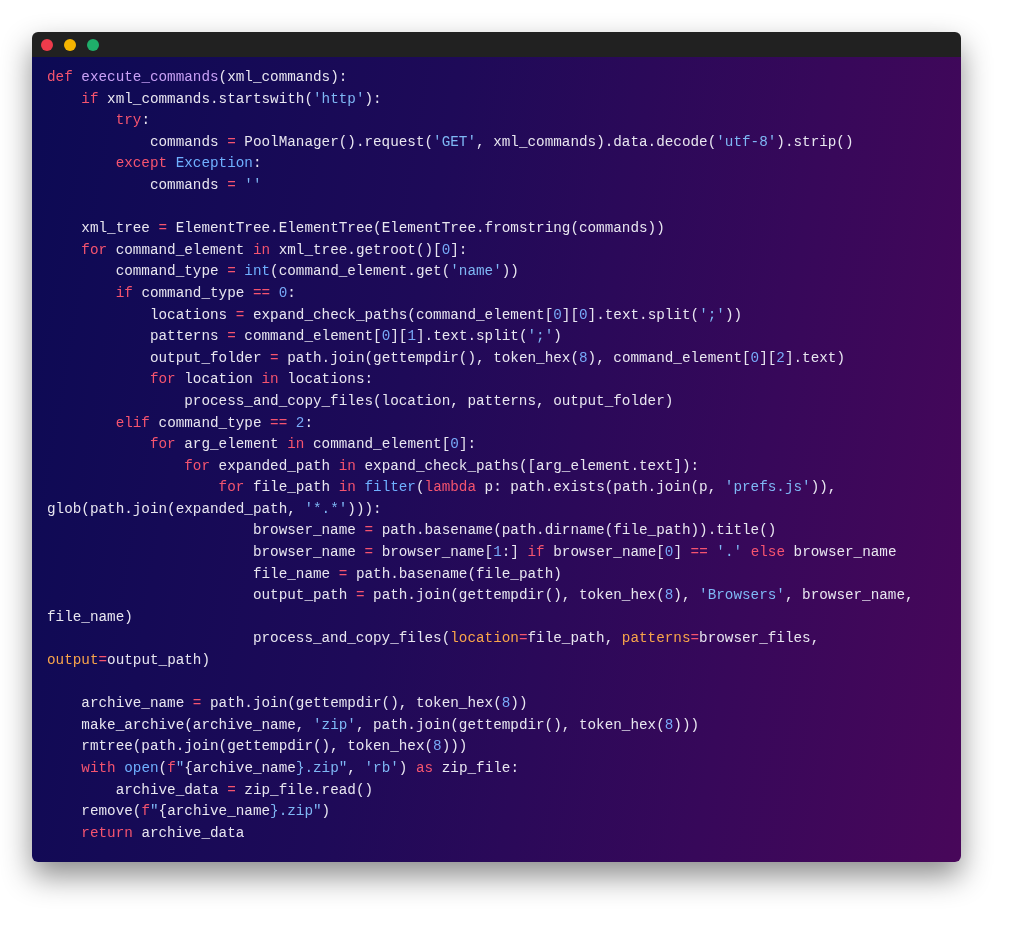 This screenshot has width=1024, height=925. I want to click on code-line: file_name = path.basename(file_path), so click(406, 573).